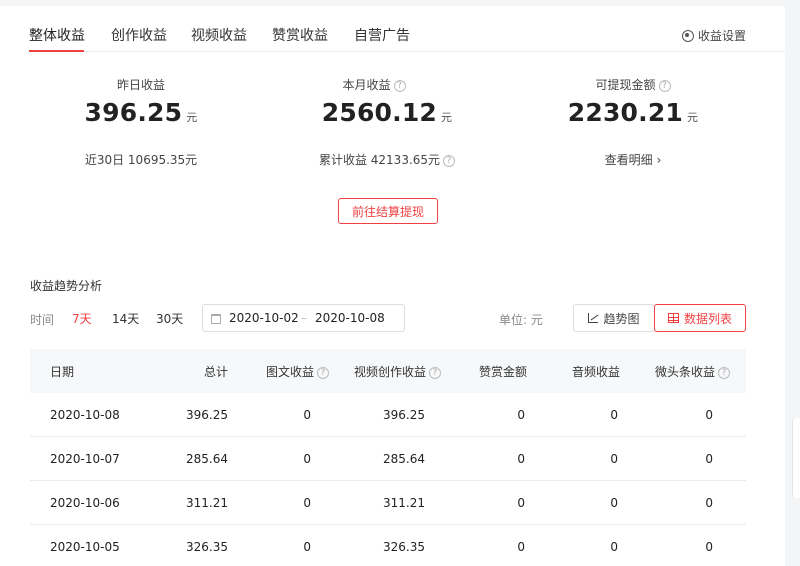  I want to click on tab-video-income: 视频收益, so click(219, 35).